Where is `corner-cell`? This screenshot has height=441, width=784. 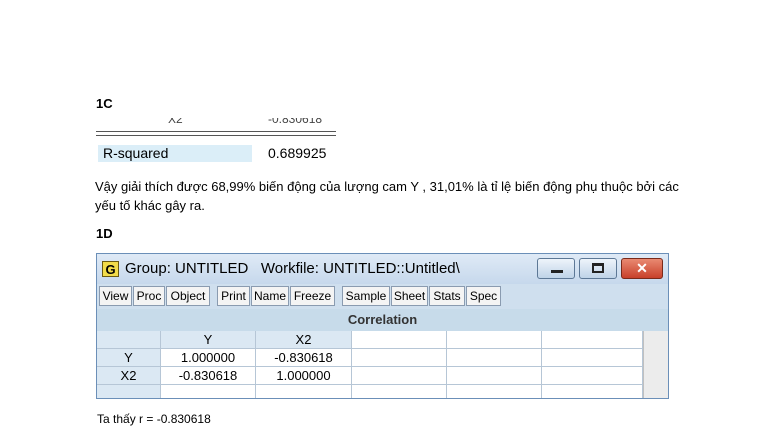
corner-cell is located at coordinates (129, 340).